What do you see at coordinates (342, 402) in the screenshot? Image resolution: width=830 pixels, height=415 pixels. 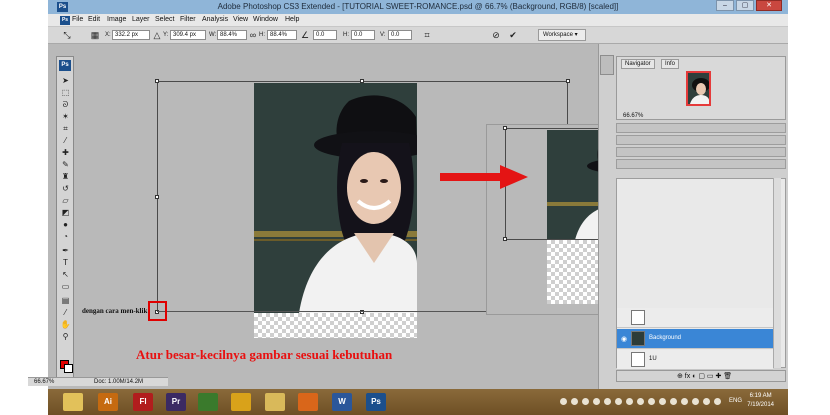 I see `word-icon: W` at bounding box center [342, 402].